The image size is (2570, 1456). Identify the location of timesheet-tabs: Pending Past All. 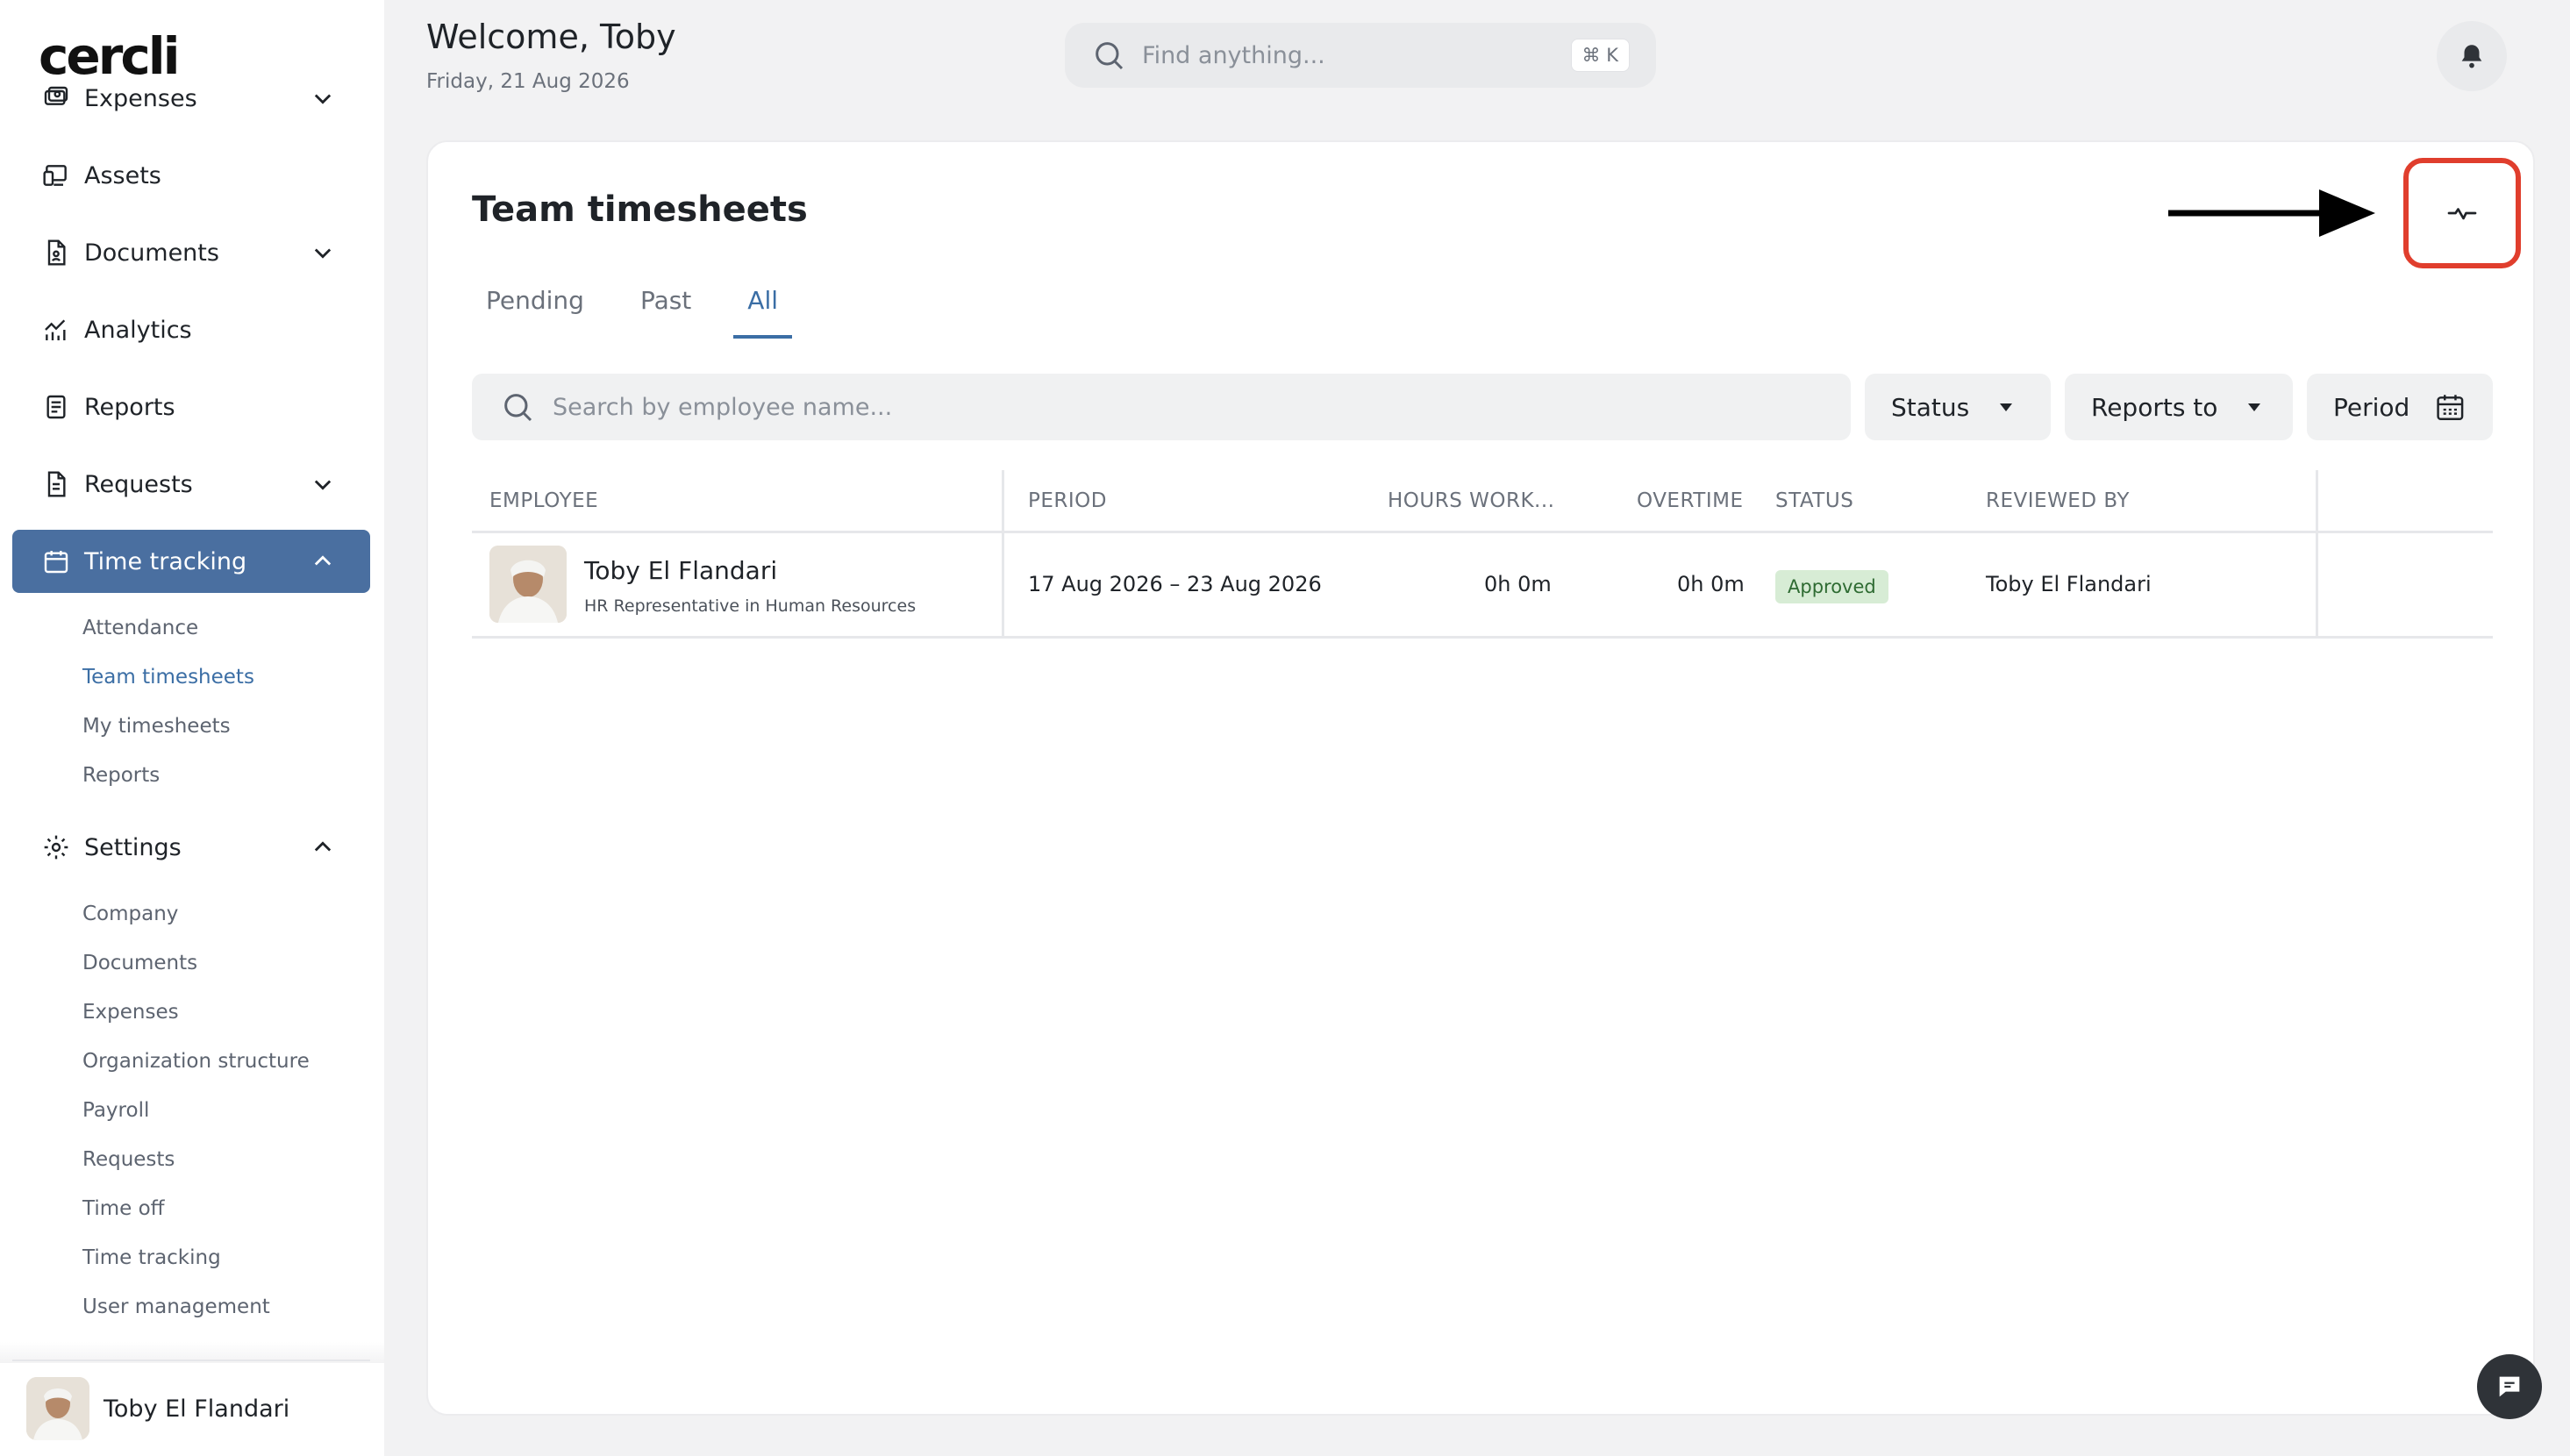
(646, 312).